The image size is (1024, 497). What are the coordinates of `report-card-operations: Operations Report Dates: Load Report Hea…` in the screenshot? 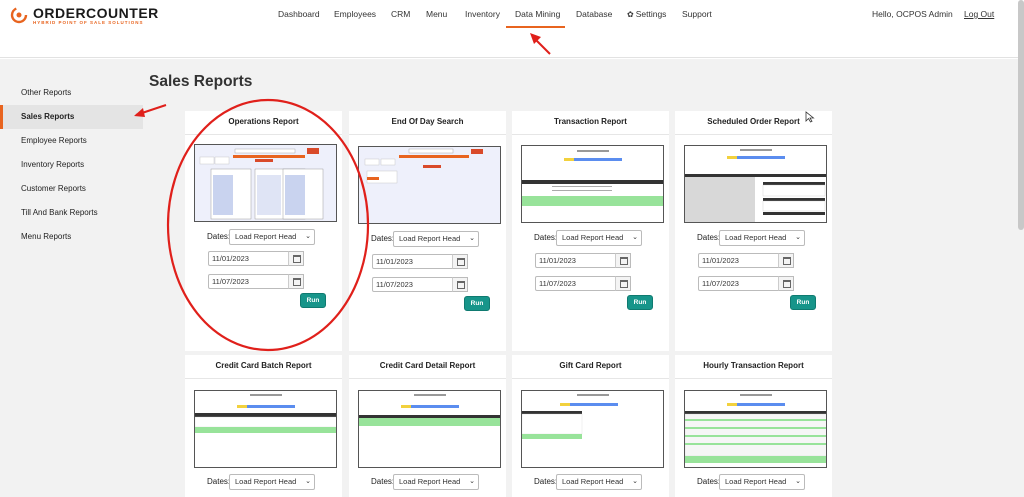 It's located at (263, 231).